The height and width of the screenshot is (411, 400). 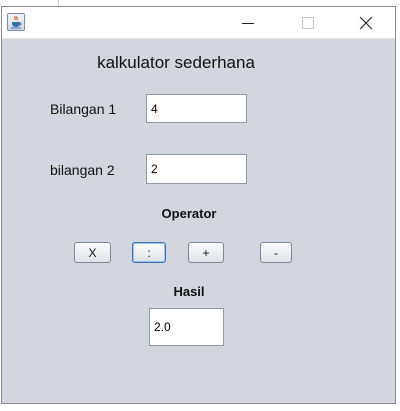 I want to click on divide-button: :, so click(x=149, y=252).